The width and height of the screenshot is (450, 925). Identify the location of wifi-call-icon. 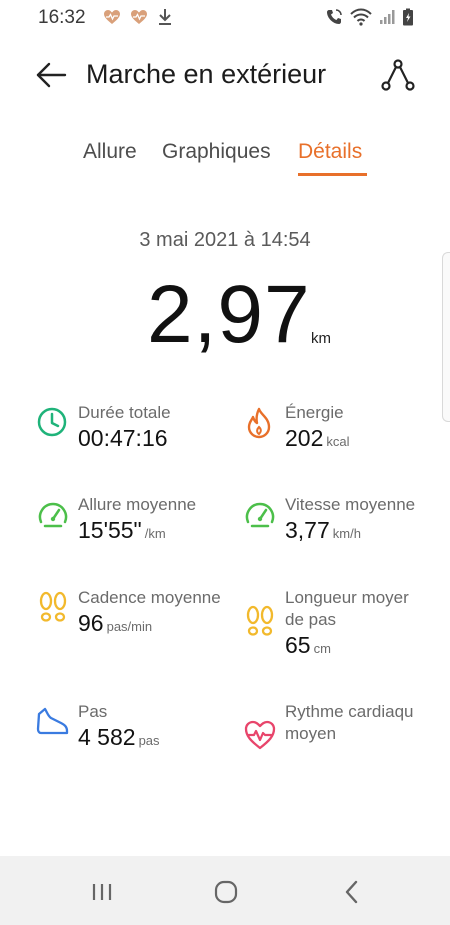
(334, 16).